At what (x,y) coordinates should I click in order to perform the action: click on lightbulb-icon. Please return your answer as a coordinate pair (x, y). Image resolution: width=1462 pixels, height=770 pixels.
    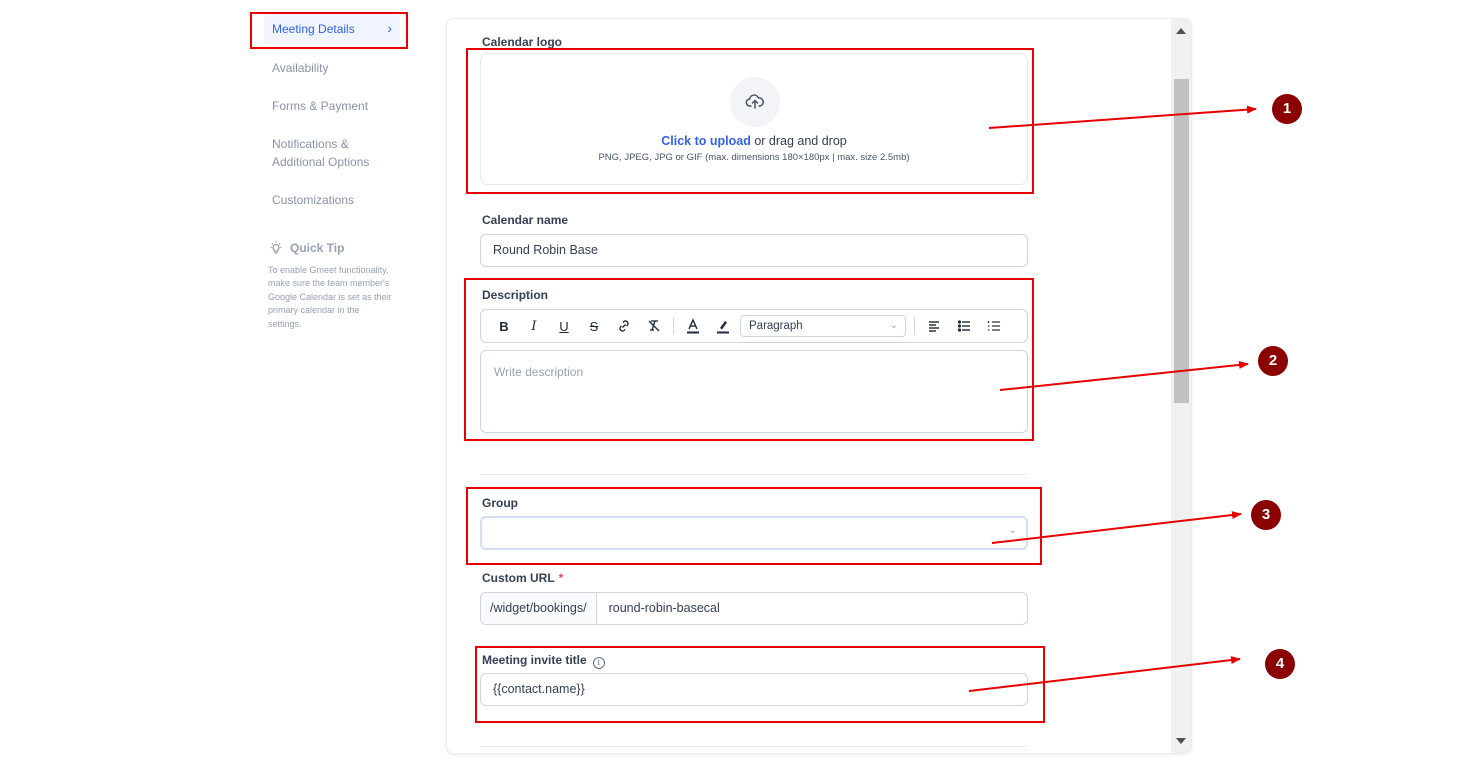
    Looking at the image, I should click on (276, 247).